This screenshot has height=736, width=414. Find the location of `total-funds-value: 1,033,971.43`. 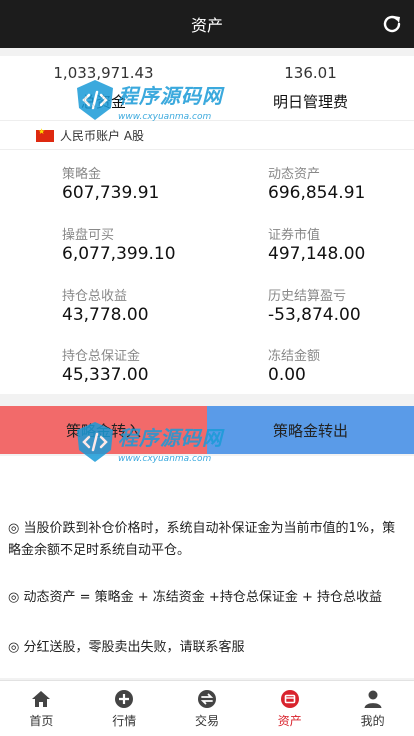

total-funds-value: 1,033,971.43 is located at coordinates (103, 73).